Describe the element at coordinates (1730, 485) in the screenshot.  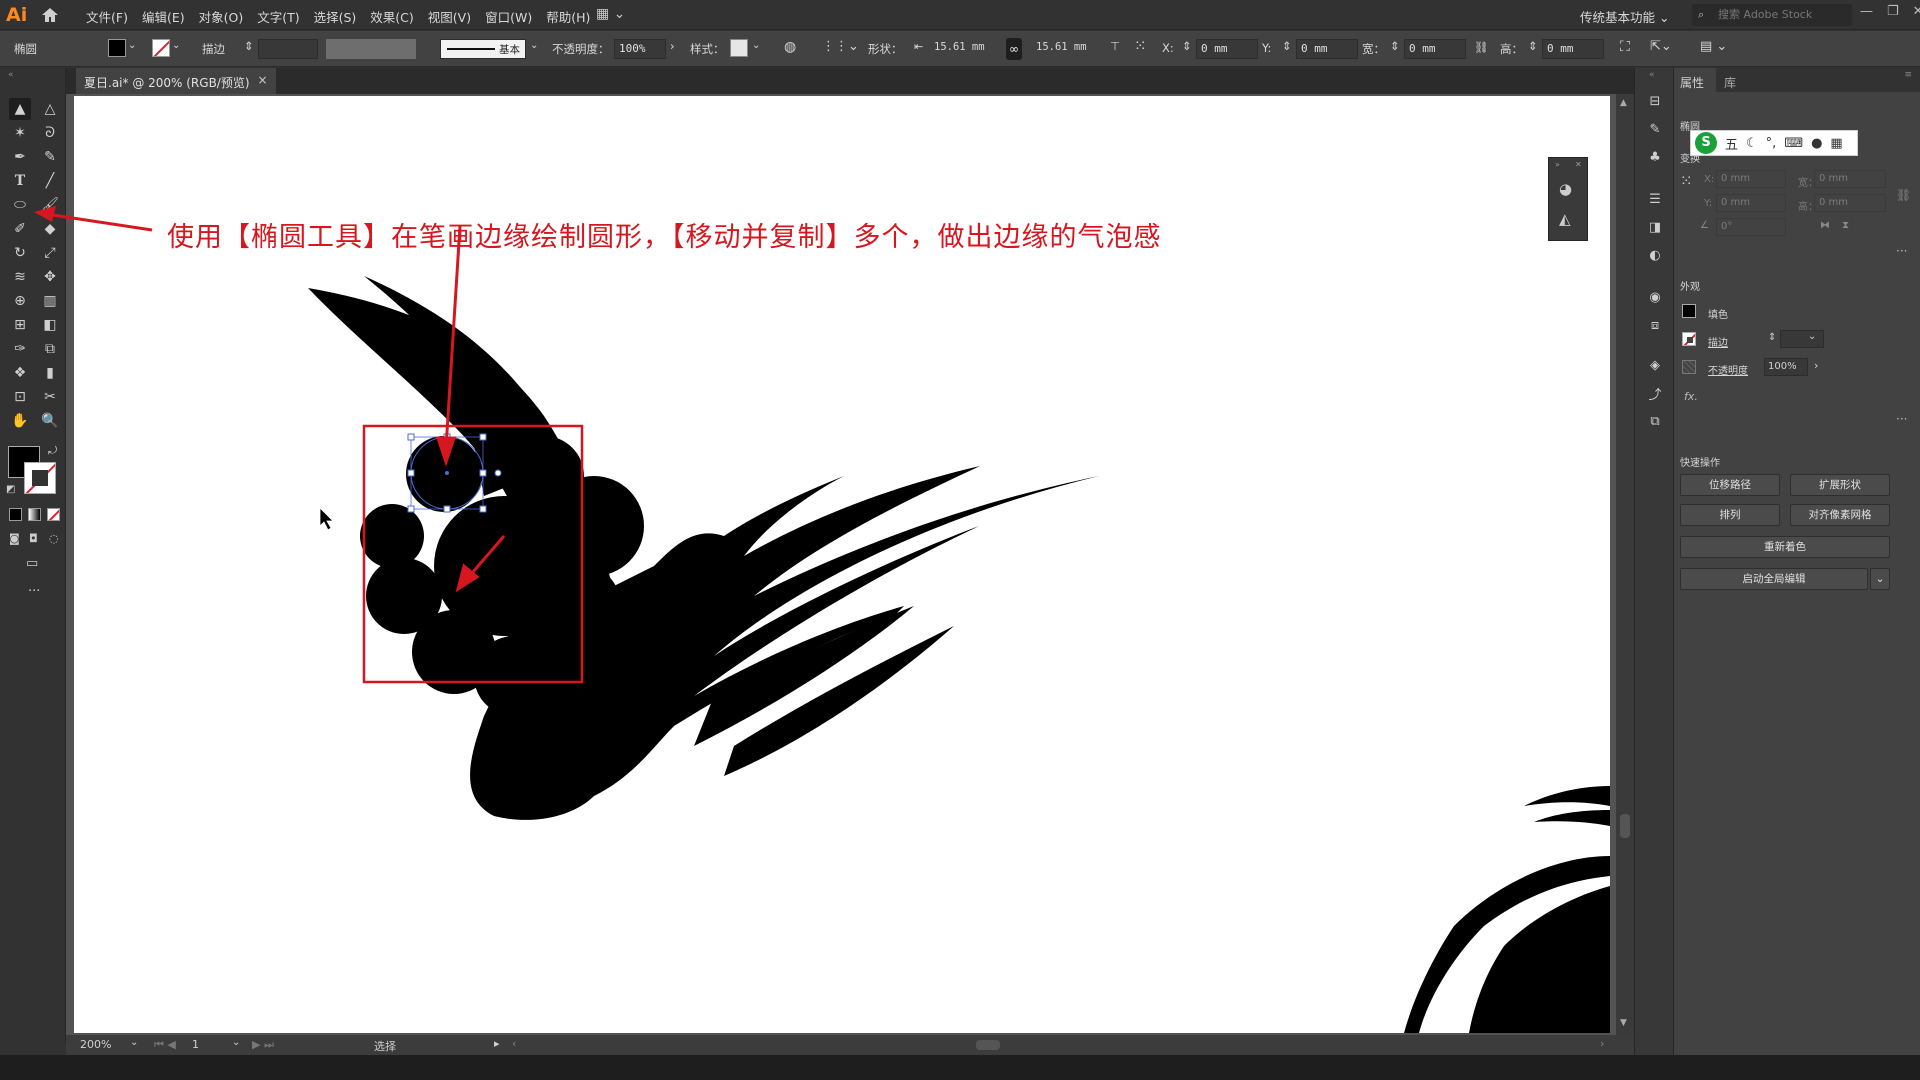
I see `offset-path-button: 位移路径` at that location.